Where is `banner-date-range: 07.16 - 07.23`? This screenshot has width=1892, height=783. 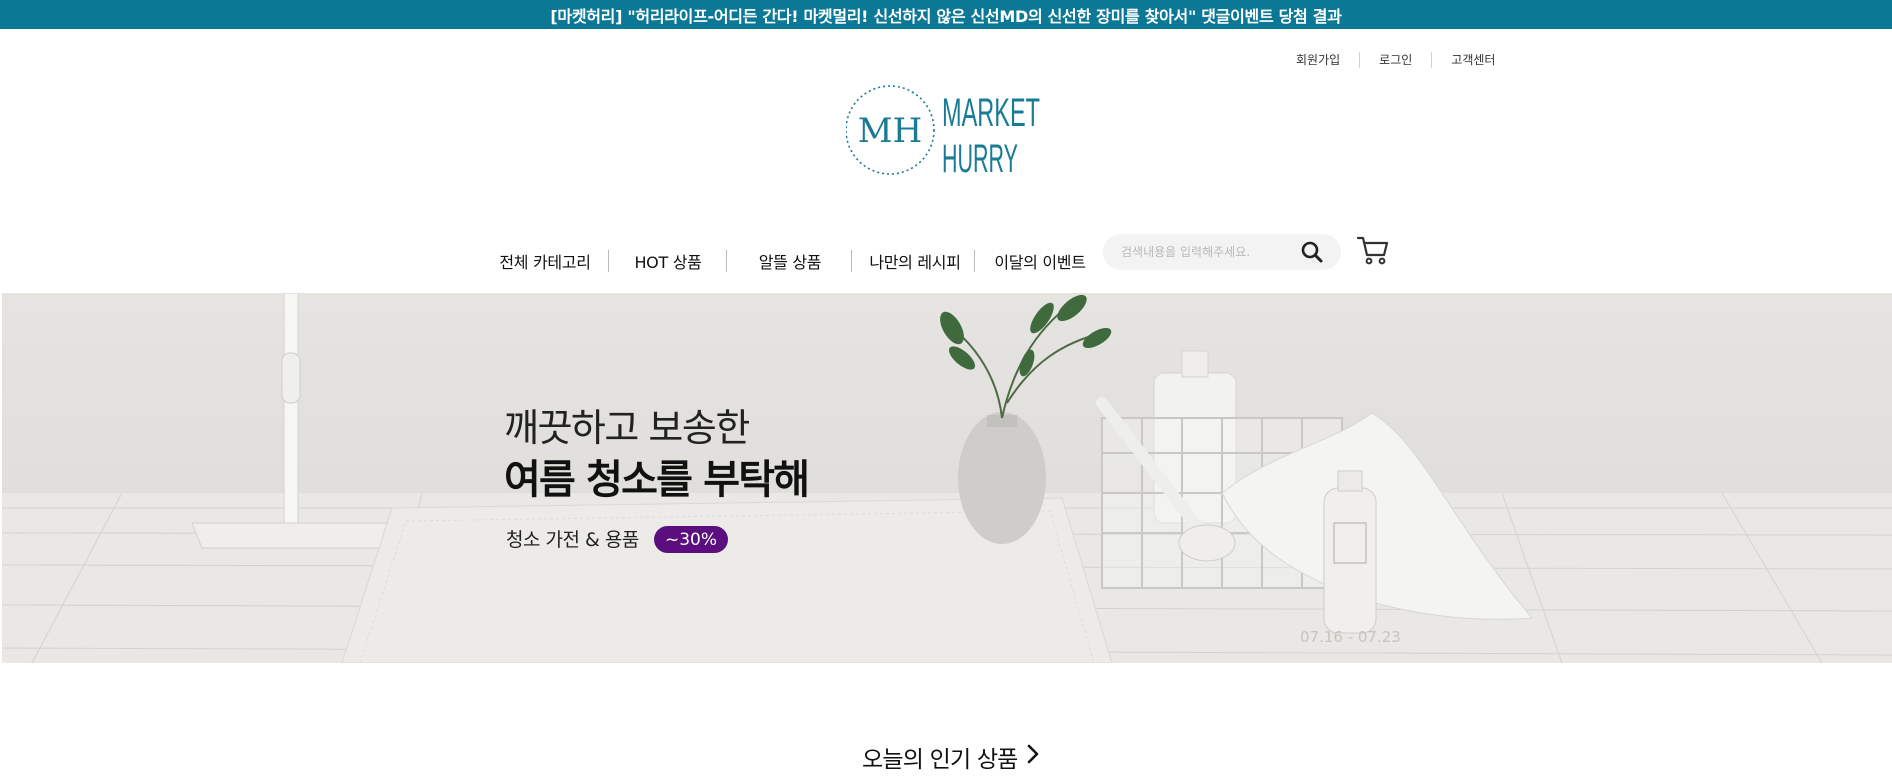
banner-date-range: 07.16 - 07.23 is located at coordinates (1350, 637).